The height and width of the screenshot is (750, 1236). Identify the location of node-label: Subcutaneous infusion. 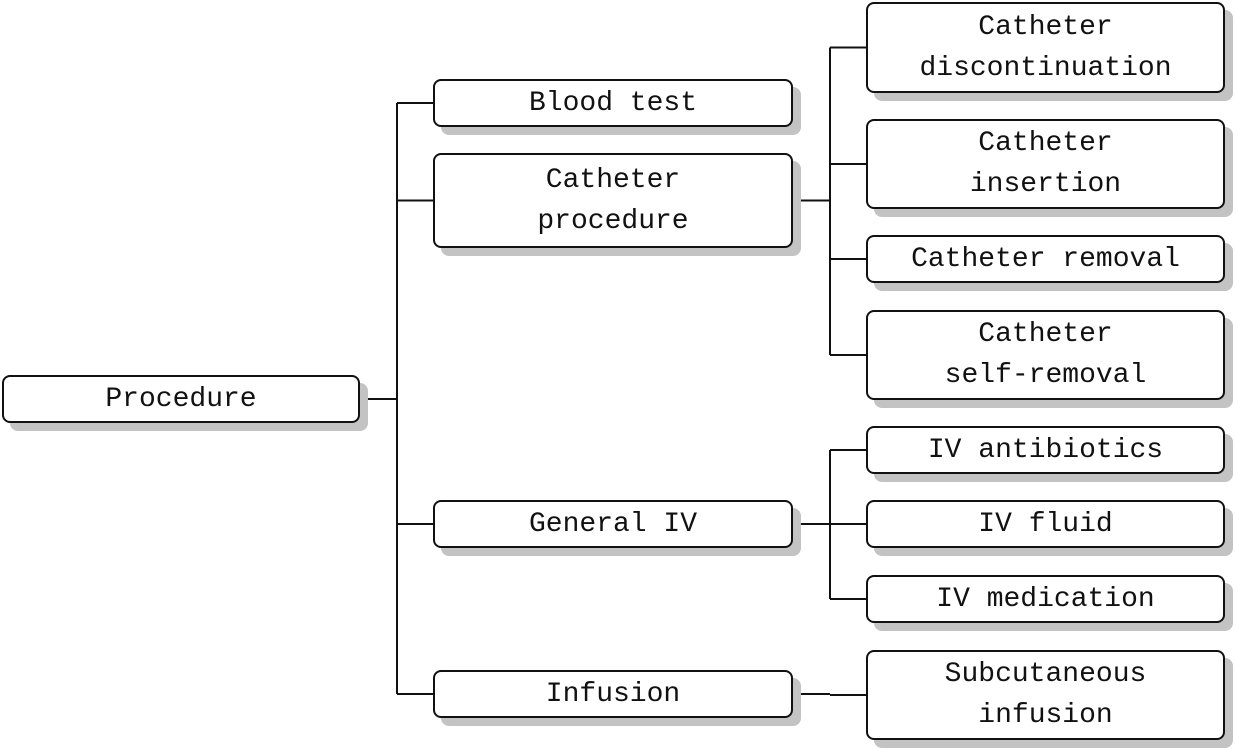
(1045, 695).